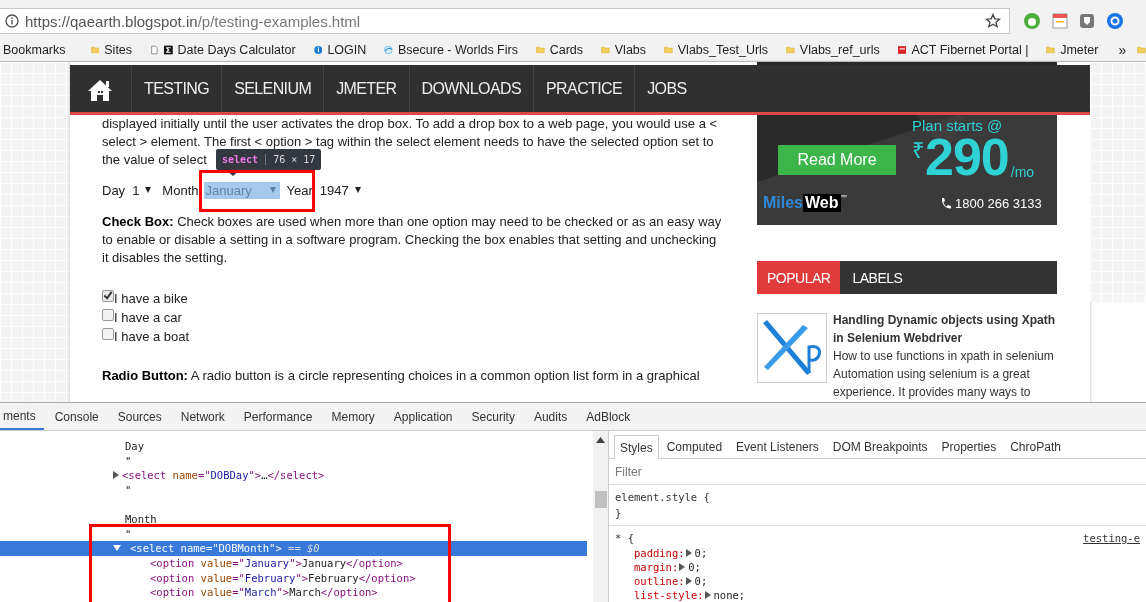 The height and width of the screenshot is (602, 1146). Describe the element at coordinates (352, 416) in the screenshot. I see `tab: Memory` at that location.